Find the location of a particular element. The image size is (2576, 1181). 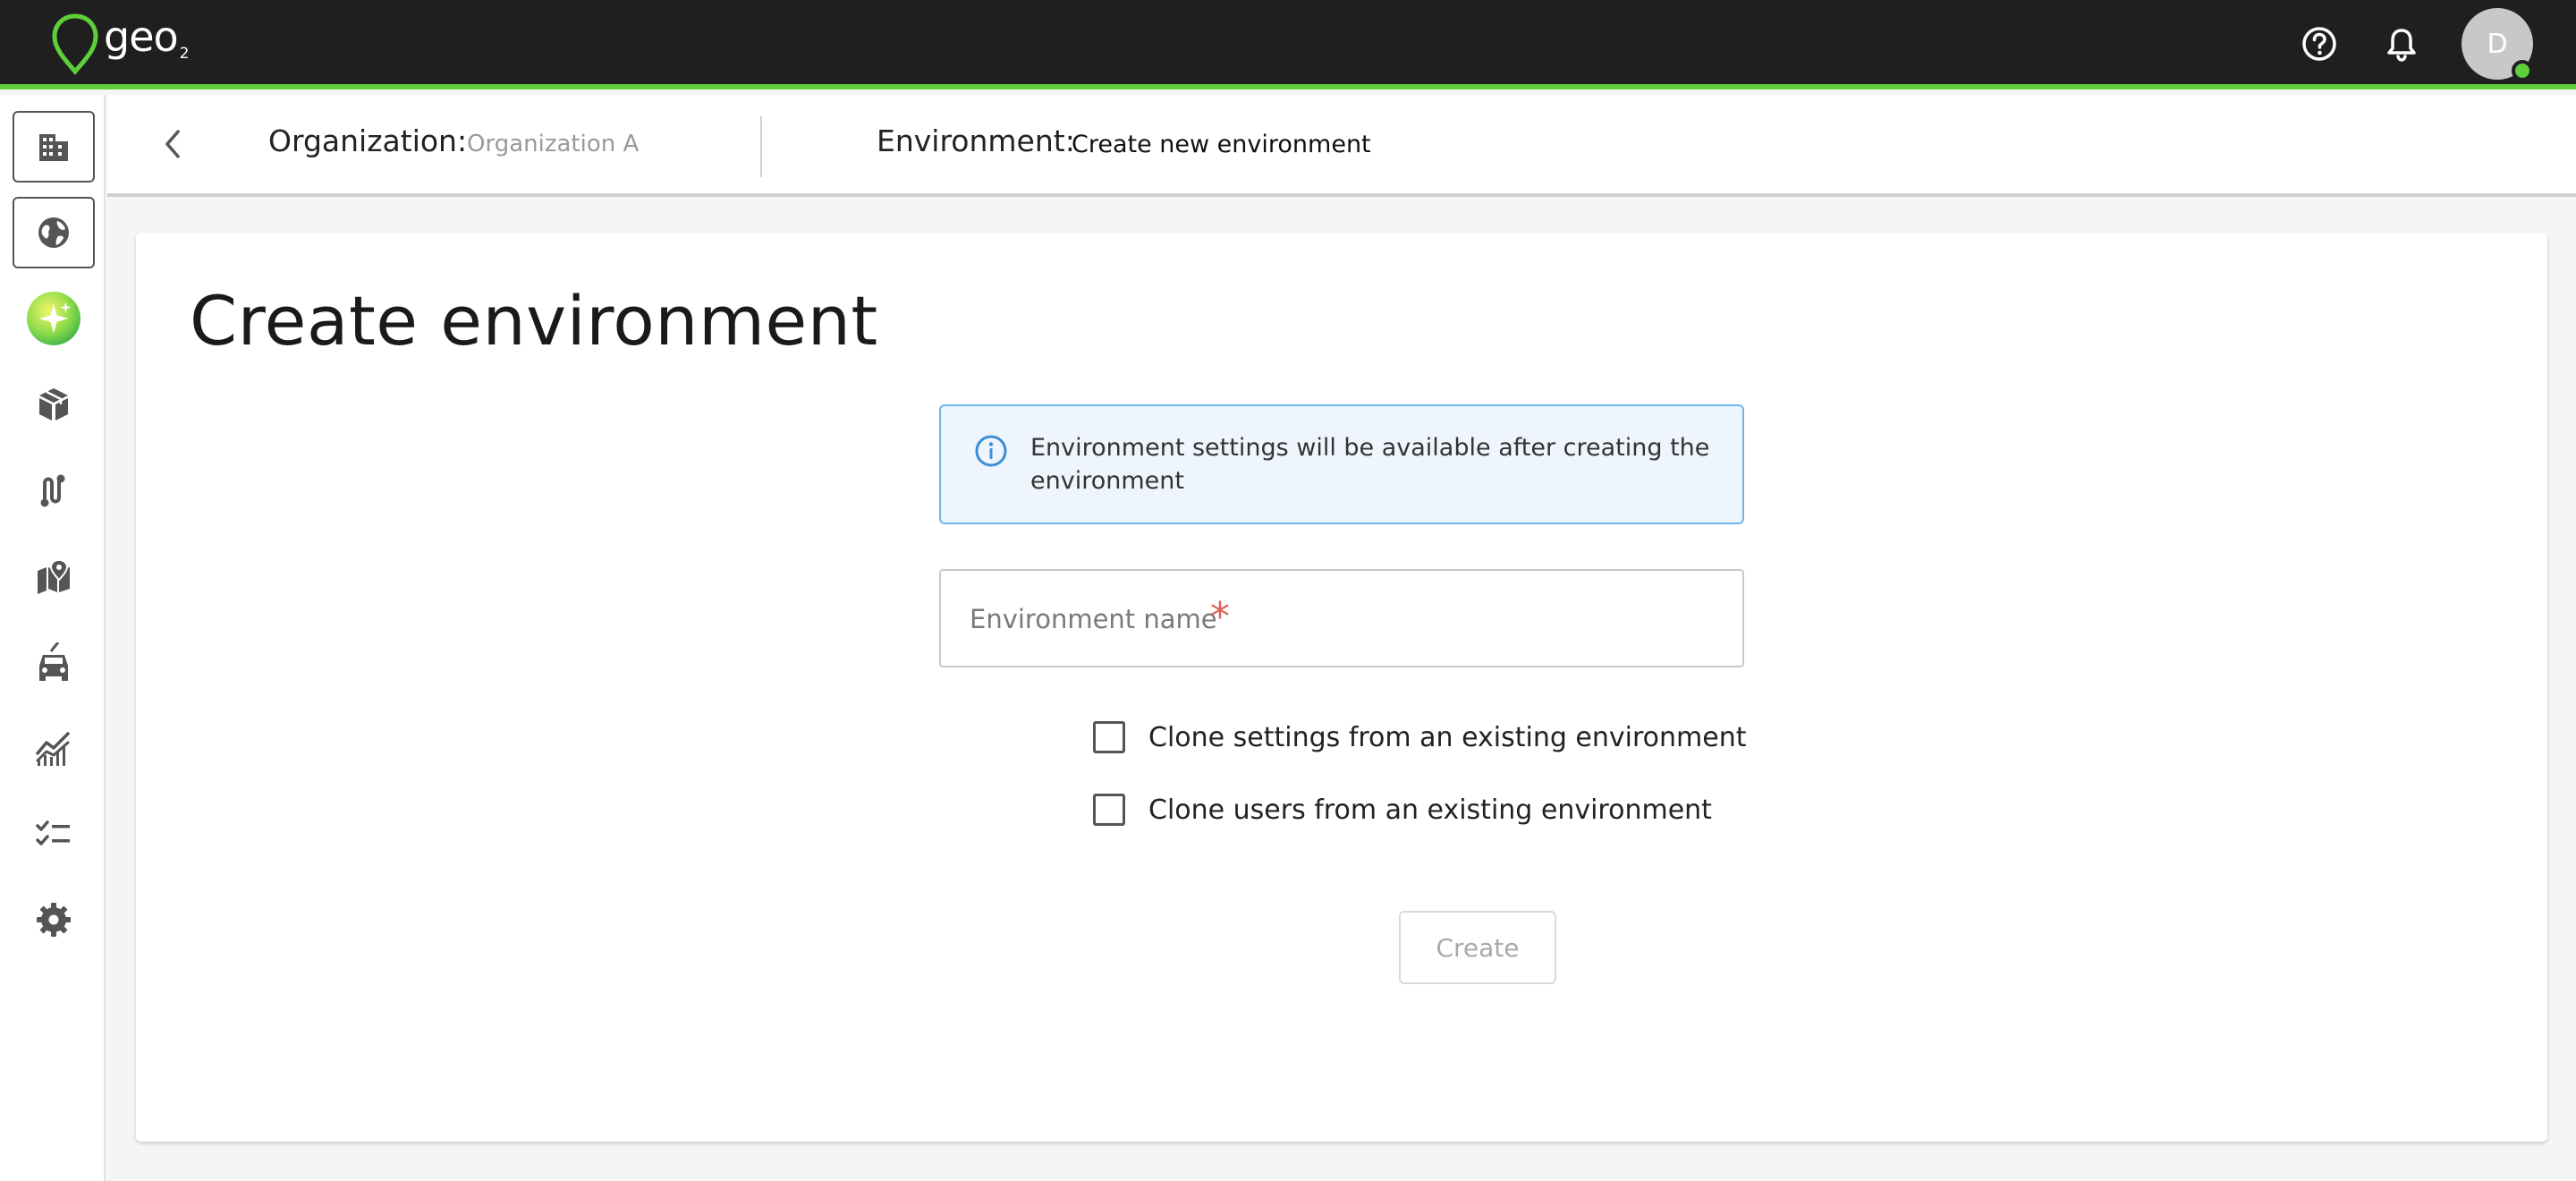

organization-label: Organization: is located at coordinates (368, 140).